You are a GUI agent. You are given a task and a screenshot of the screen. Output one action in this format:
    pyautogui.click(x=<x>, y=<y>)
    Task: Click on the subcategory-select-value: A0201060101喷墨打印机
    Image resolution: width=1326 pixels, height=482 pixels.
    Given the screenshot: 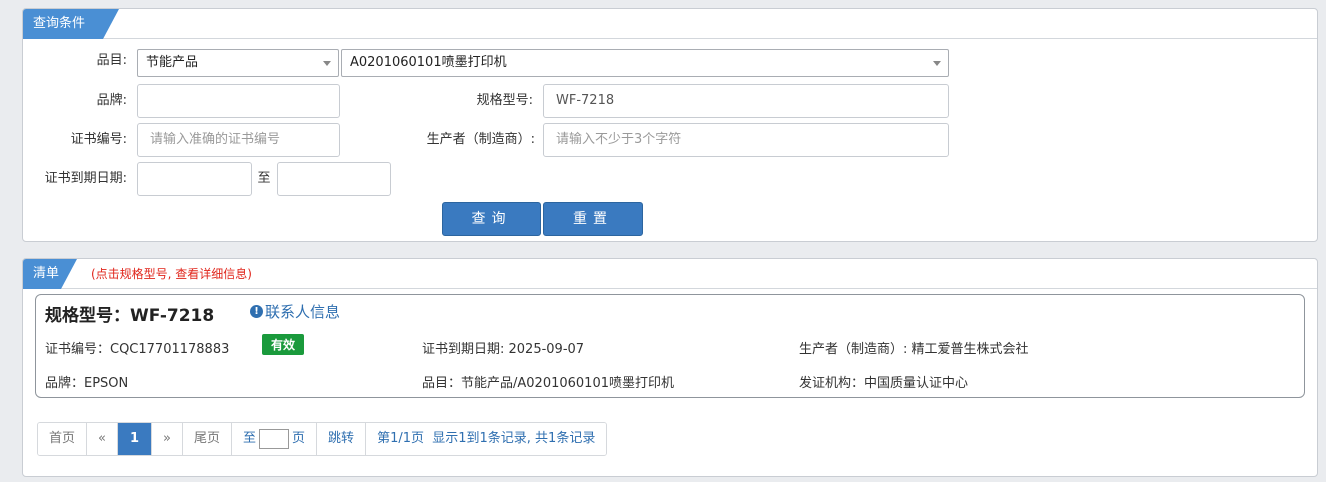 What is the action you would take?
    pyautogui.click(x=428, y=62)
    